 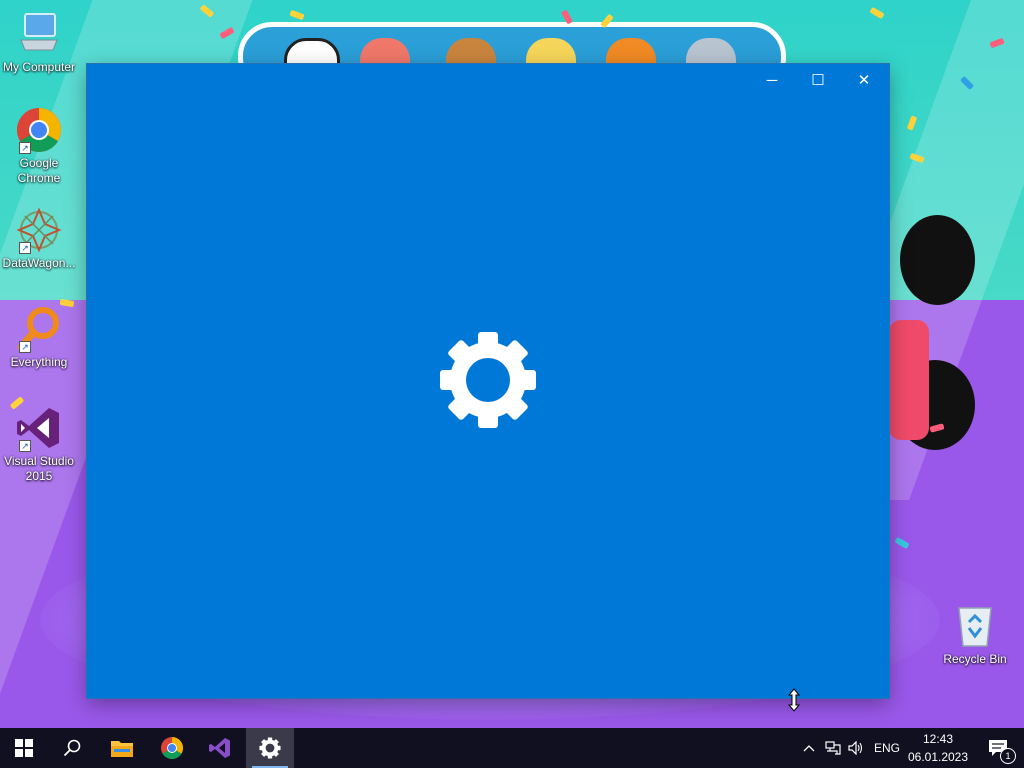 I want to click on desktop-icon-recycle-bin: Recycle Bin, so click(x=975, y=634).